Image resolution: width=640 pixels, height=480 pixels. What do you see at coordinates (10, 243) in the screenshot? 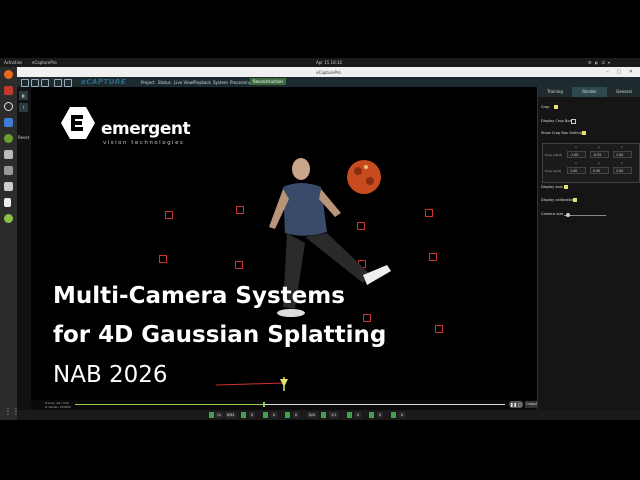
I see `app-dock: ⋮⋮` at bounding box center [10, 243].